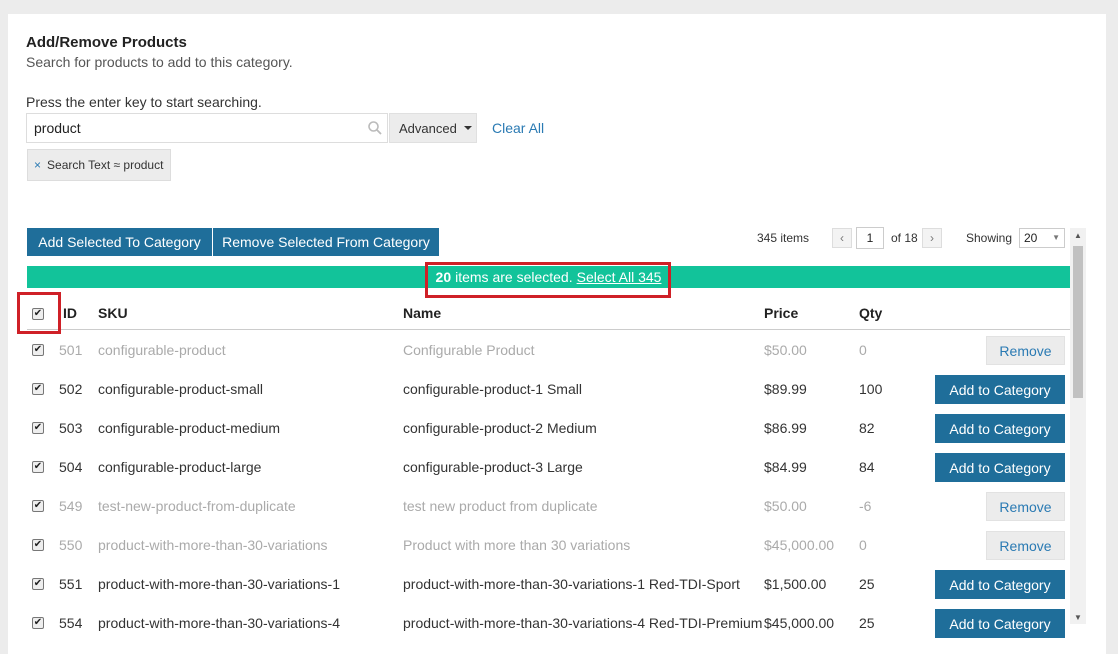  I want to click on column-header-id: ID, so click(70, 313).